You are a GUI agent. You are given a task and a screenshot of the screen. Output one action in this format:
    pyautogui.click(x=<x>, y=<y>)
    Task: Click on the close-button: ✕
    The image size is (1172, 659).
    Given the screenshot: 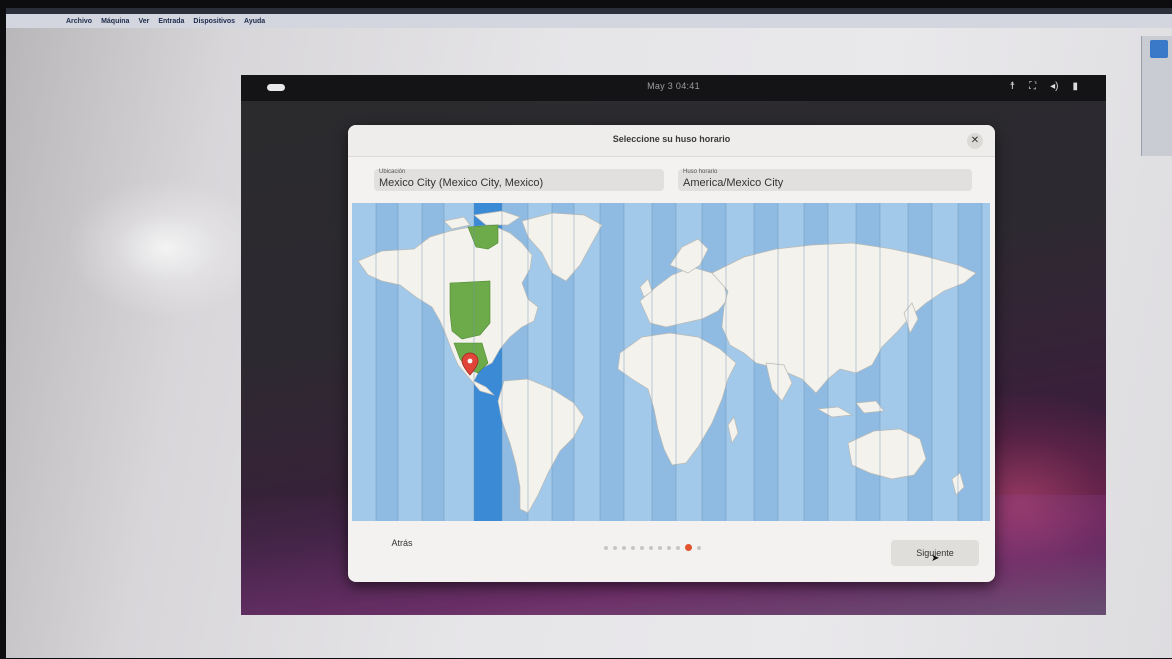 What is the action you would take?
    pyautogui.click(x=975, y=141)
    